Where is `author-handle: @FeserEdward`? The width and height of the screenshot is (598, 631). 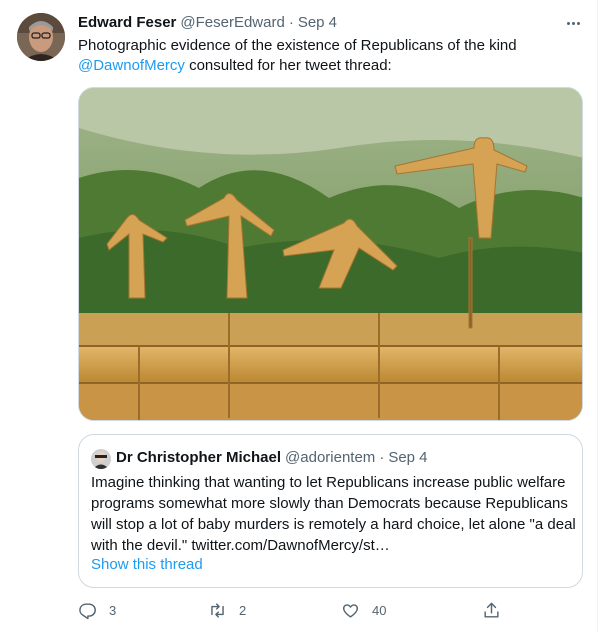
author-handle: @FeserEdward is located at coordinates (232, 23).